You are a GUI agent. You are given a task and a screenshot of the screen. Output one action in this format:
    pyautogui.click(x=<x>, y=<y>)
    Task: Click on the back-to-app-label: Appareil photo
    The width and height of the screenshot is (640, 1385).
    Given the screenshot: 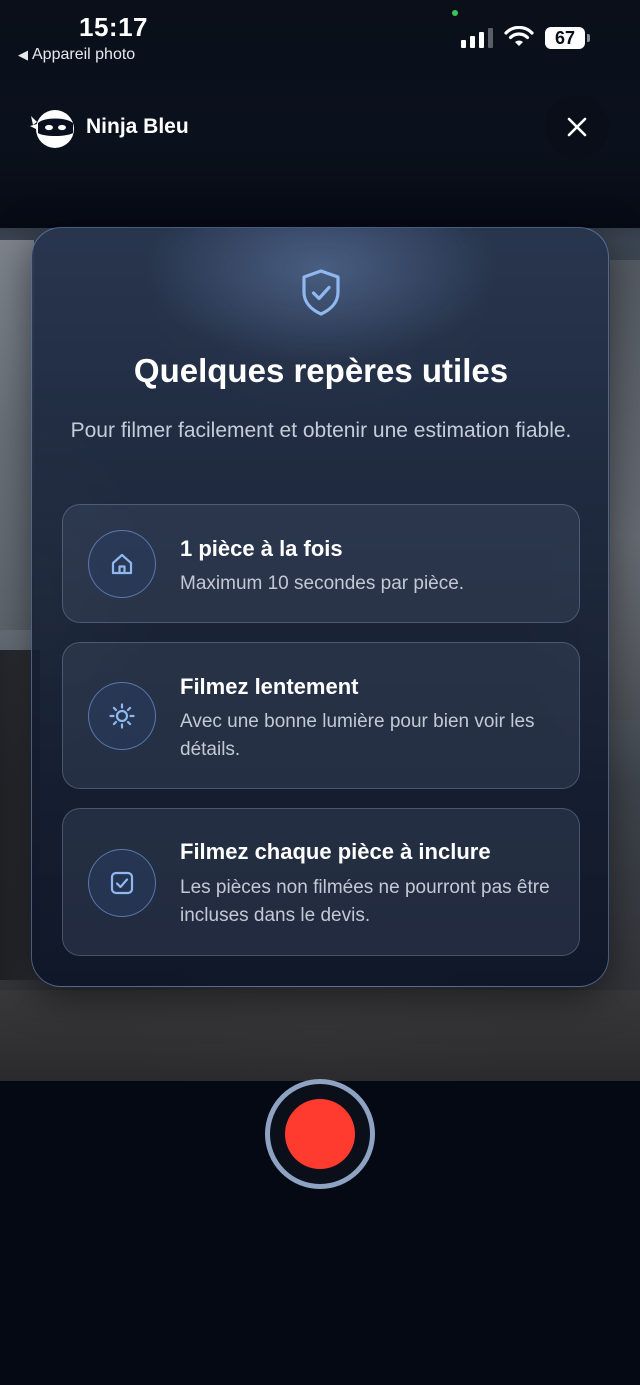 What is the action you would take?
    pyautogui.click(x=84, y=54)
    